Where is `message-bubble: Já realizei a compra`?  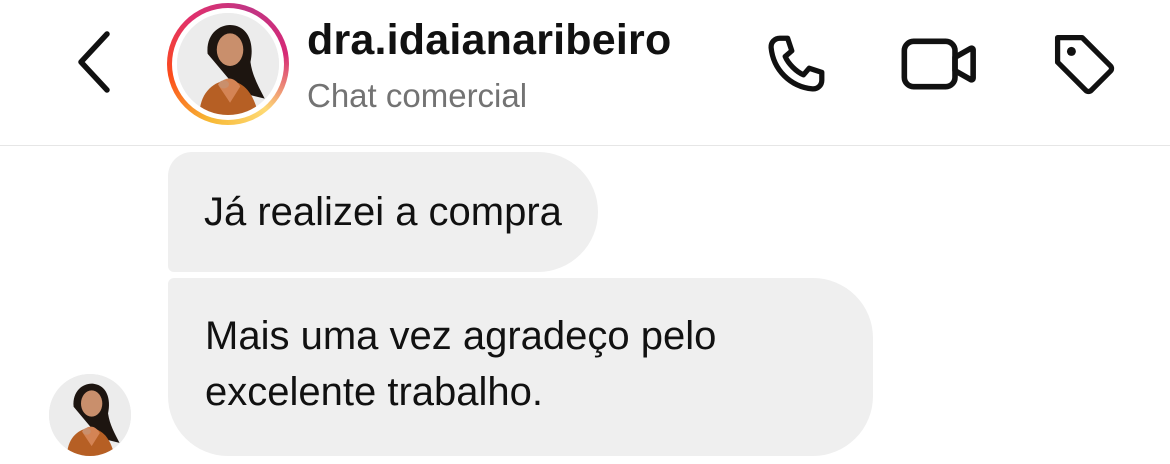
message-bubble: Já realizei a compra is located at coordinates (383, 212).